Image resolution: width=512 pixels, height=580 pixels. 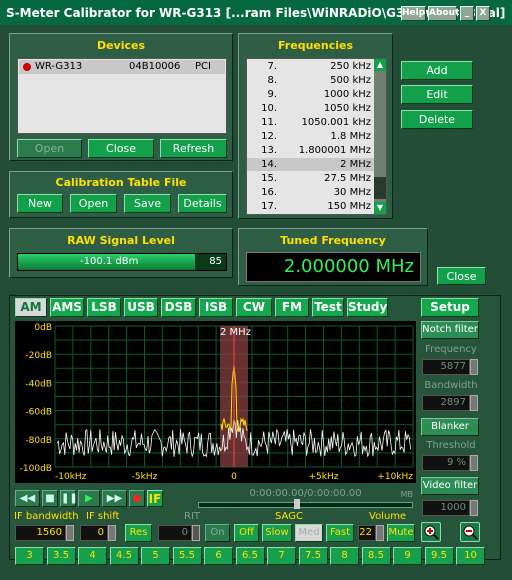 What do you see at coordinates (138, 533) in the screenshot?
I see `reset-button: Res` at bounding box center [138, 533].